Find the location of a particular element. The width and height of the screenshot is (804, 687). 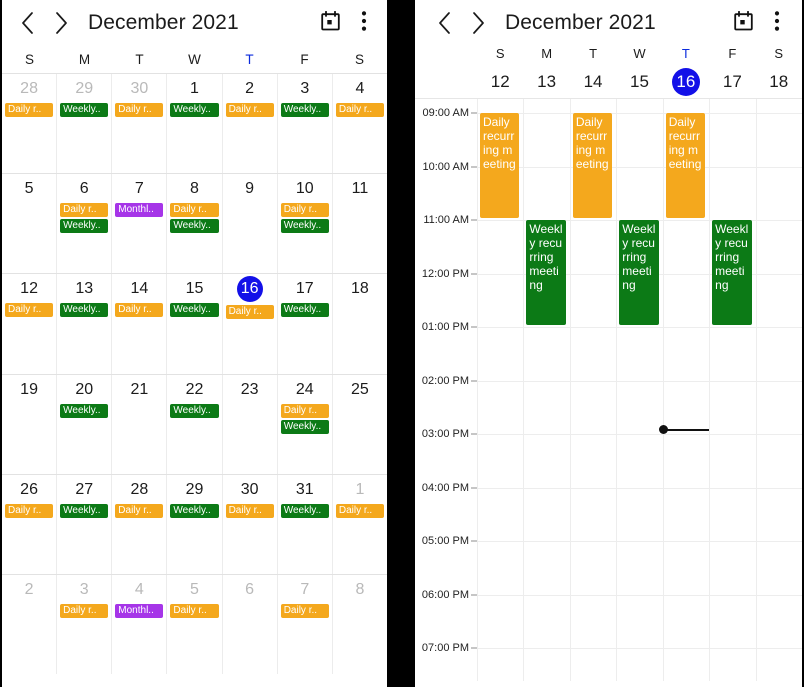

previous-month-button is located at coordinates (27, 23).